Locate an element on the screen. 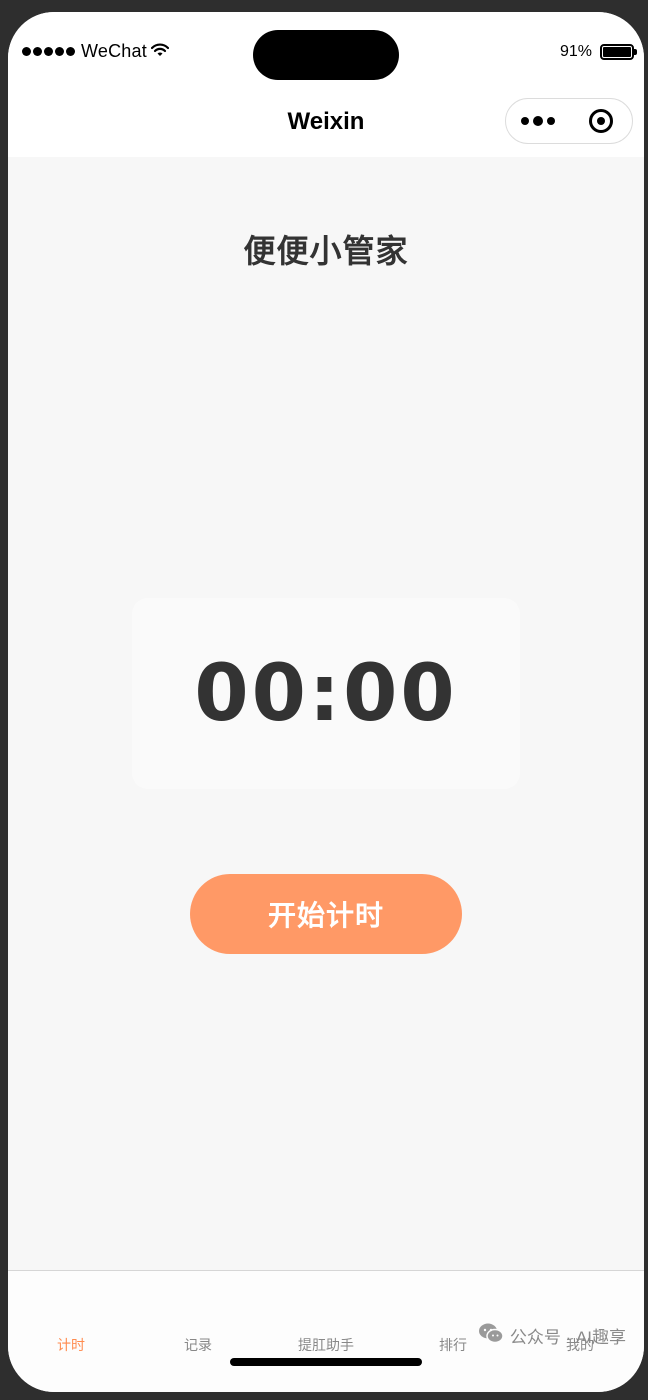 The width and height of the screenshot is (648, 1400). tab-timer: 计时 is located at coordinates (71, 1345).